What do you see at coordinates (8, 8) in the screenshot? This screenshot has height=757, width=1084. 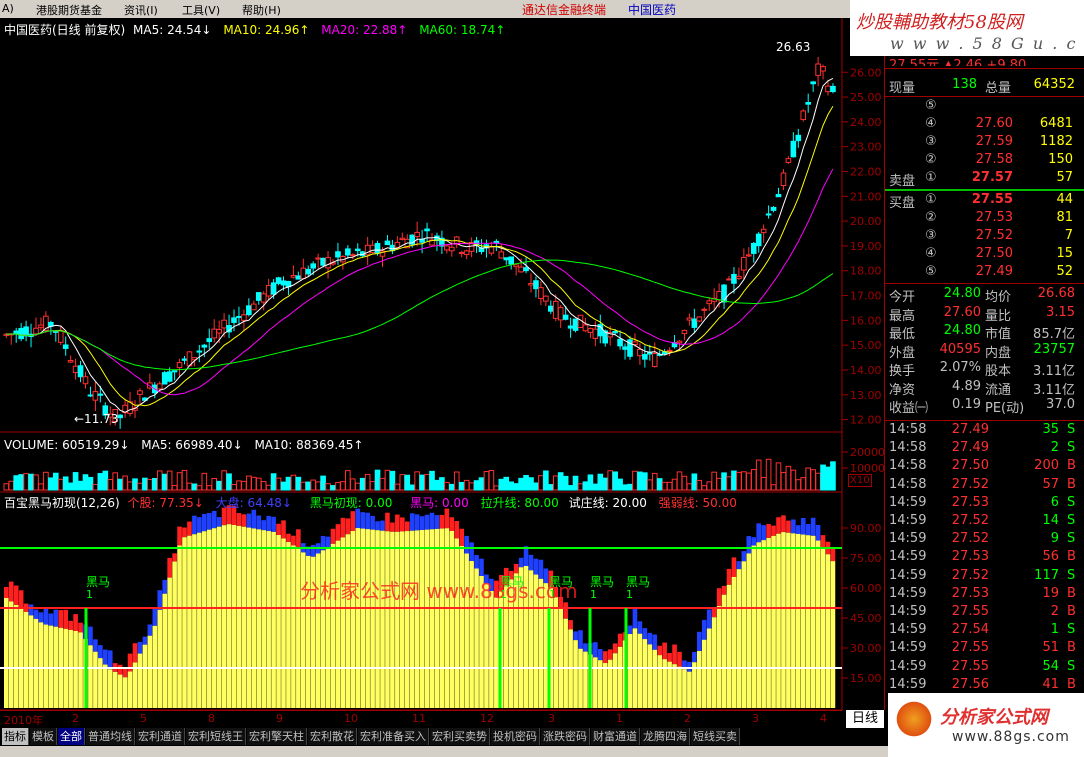 I see `menu-item-a: A)` at bounding box center [8, 8].